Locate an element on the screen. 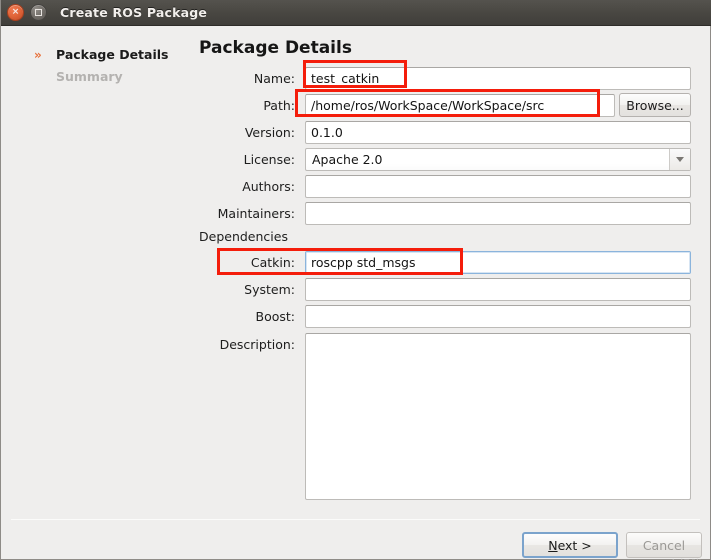 The height and width of the screenshot is (560, 711). path-input is located at coordinates (460, 105).